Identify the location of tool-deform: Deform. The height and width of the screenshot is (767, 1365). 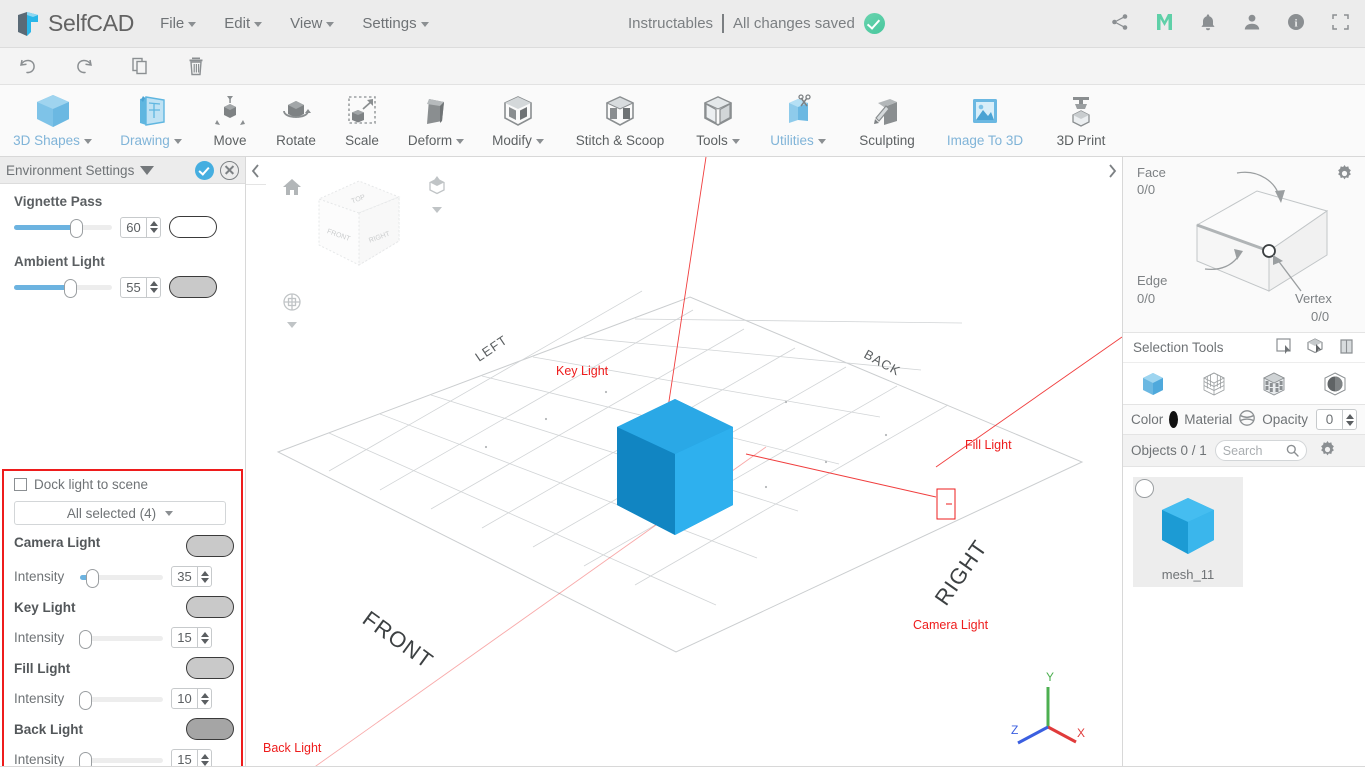
(436, 121).